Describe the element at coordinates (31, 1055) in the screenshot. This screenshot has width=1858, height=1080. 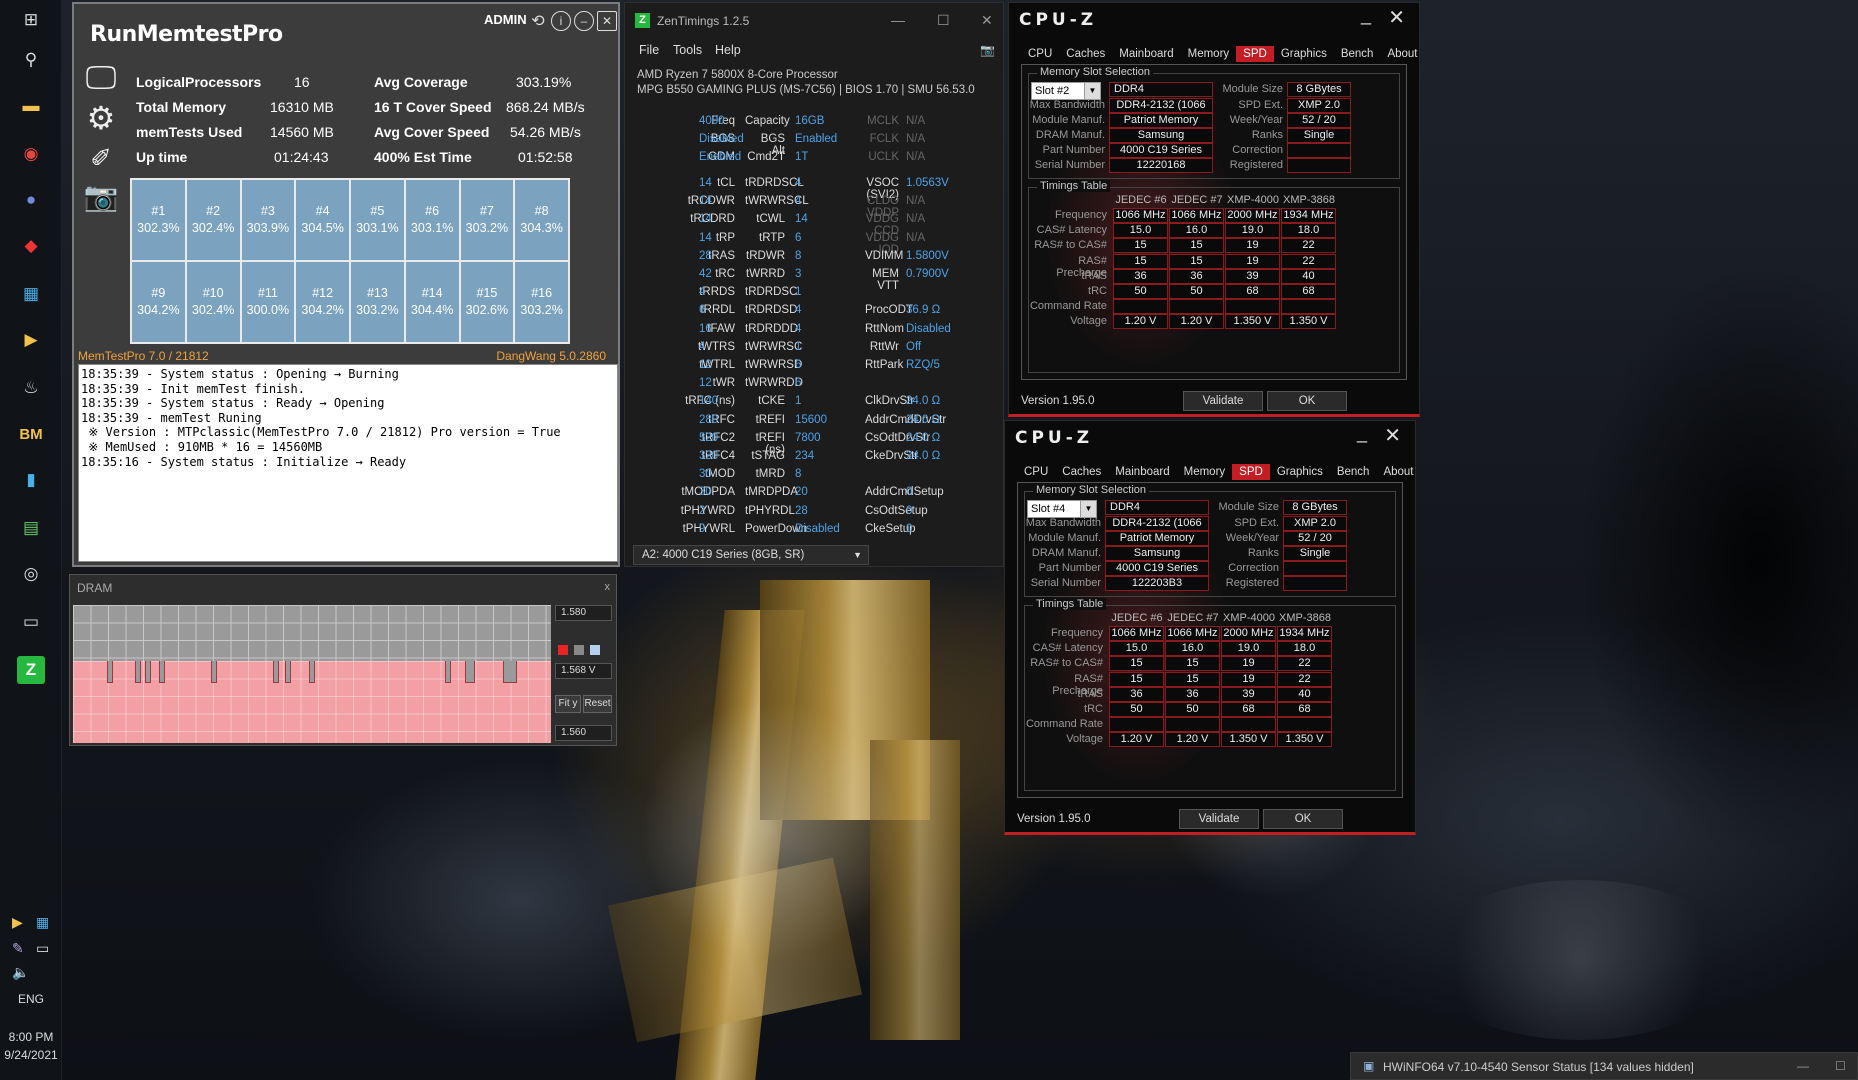
I see `clock-date: 9/24/2021` at that location.